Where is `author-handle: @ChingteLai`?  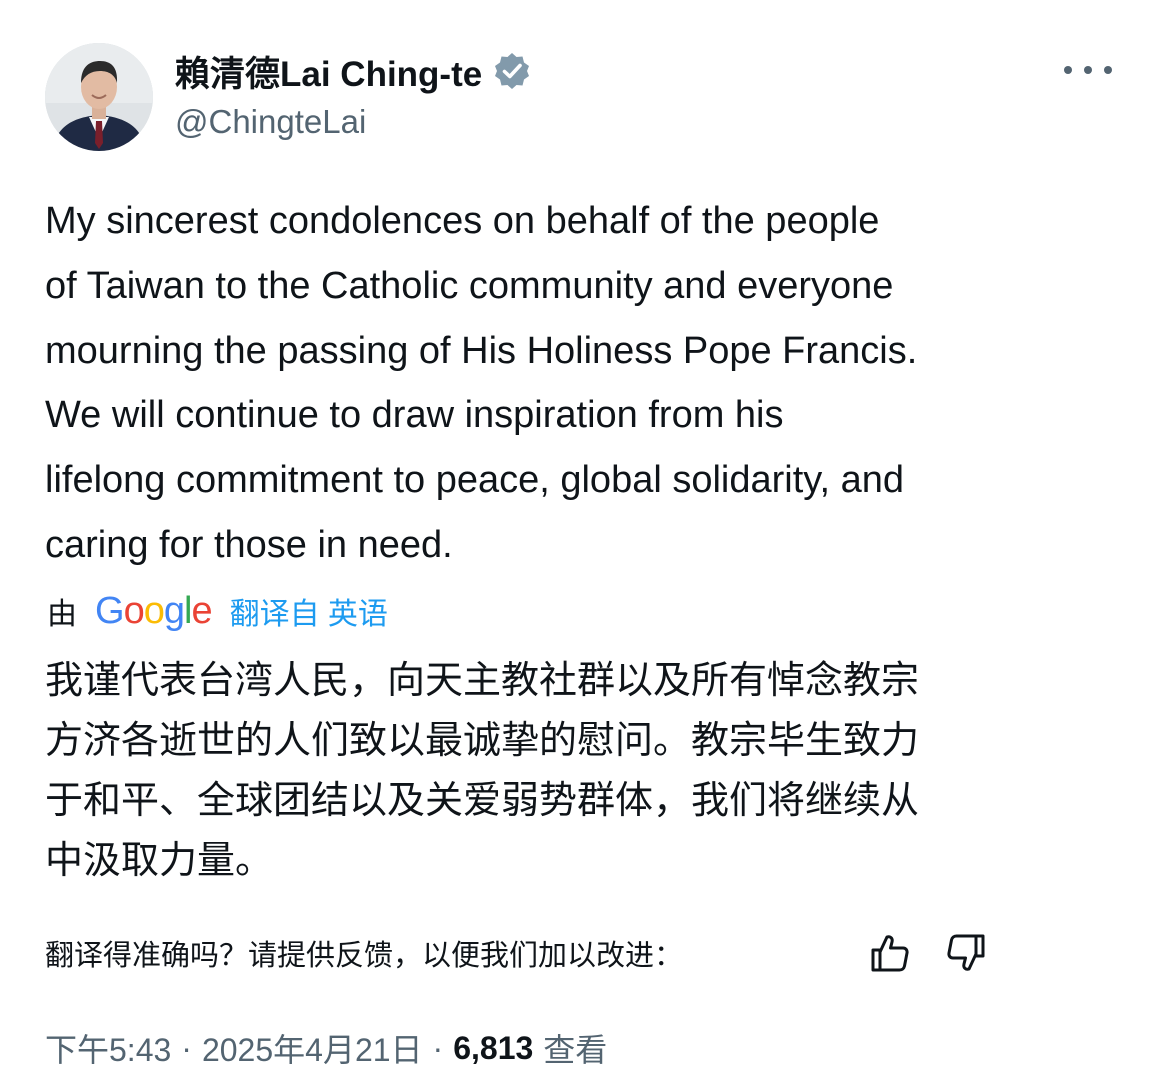 author-handle: @ChingteLai is located at coordinates (270, 122).